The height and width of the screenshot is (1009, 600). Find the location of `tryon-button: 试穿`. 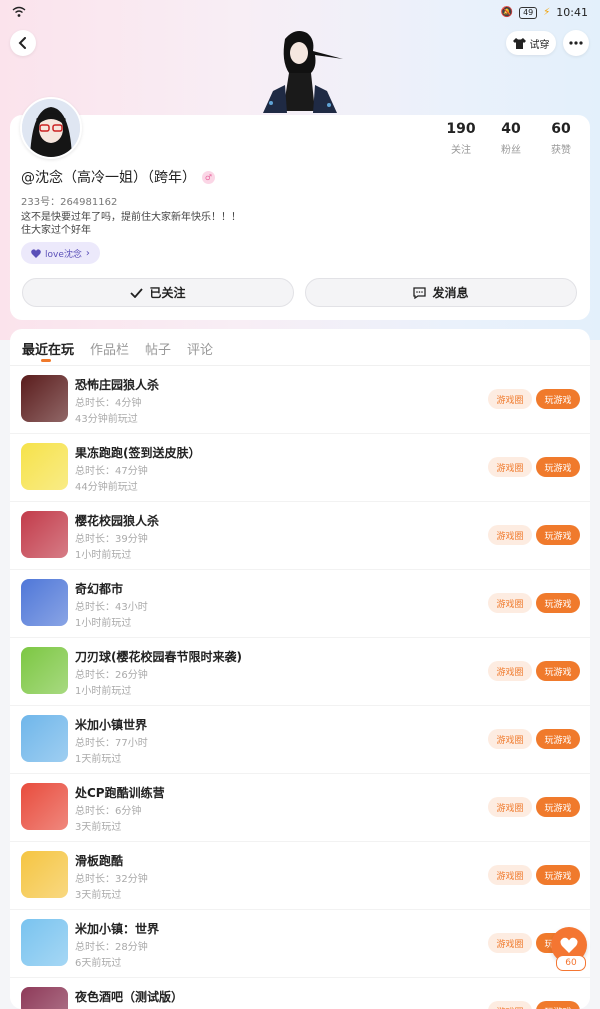

tryon-button: 试穿 is located at coordinates (531, 43).